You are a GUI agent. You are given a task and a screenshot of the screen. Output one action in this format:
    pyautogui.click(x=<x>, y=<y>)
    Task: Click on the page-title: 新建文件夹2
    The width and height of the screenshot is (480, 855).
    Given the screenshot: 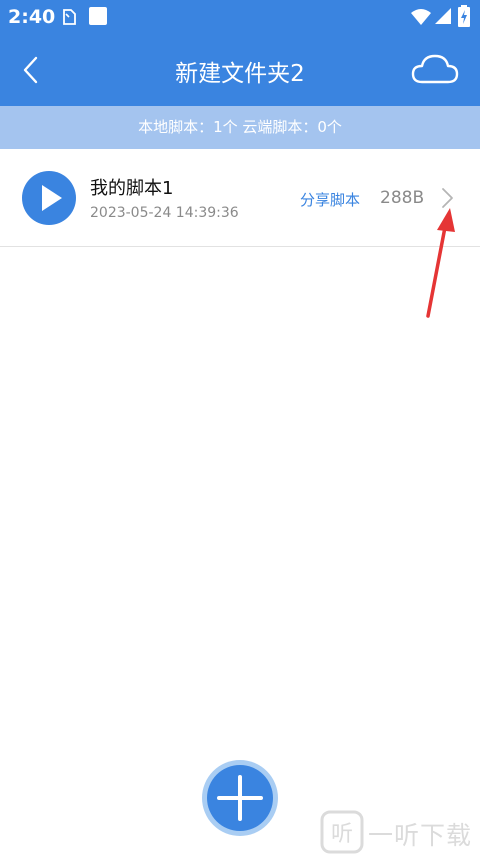 What is the action you would take?
    pyautogui.click(x=240, y=74)
    